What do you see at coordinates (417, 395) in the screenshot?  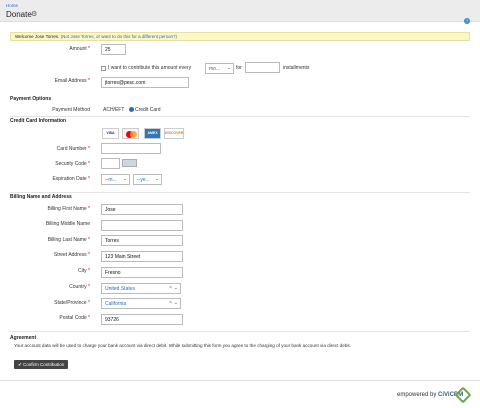 I see `powered-label: empowered by` at bounding box center [417, 395].